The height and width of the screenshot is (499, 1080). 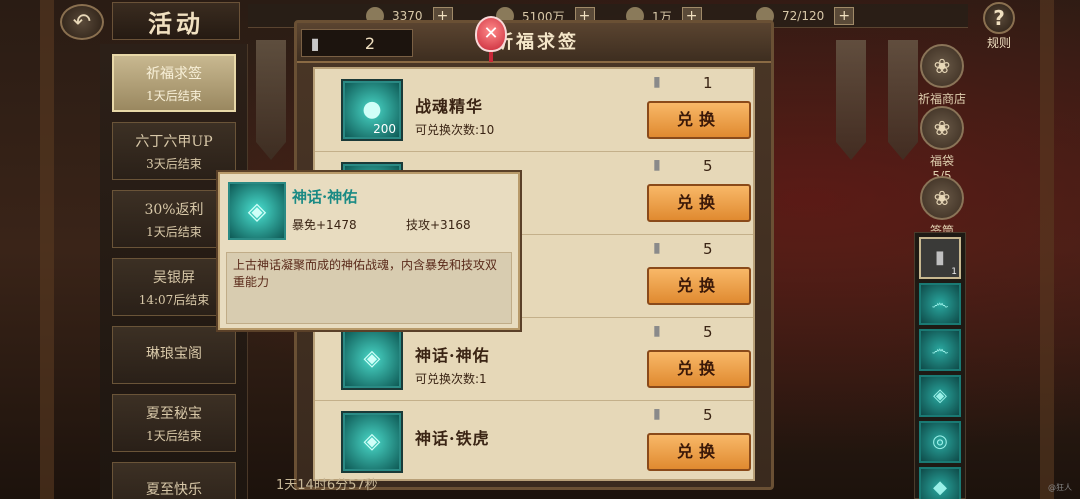 What do you see at coordinates (534, 440) in the screenshot?
I see `list-item: ◈ 神话·铁虎 ▮ 5 兑换` at bounding box center [534, 440].